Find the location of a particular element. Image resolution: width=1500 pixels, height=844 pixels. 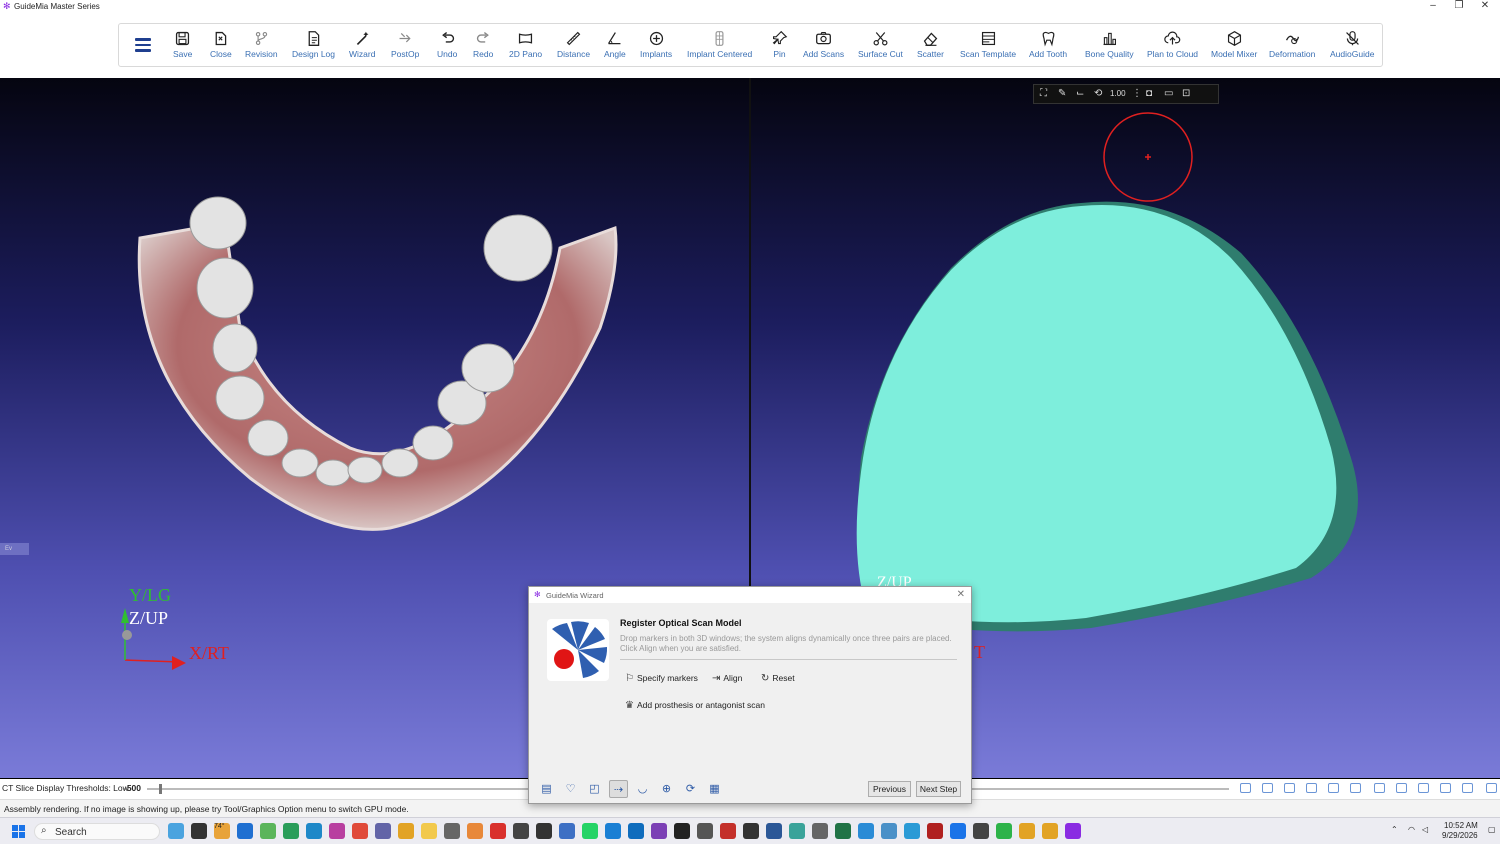

window-close-button: ✕ is located at coordinates (1485, 7).